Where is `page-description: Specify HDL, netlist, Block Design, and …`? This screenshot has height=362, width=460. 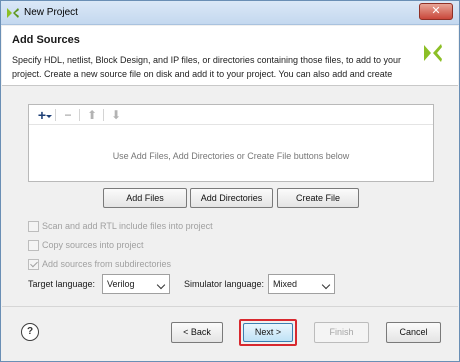
page-description: Specify HDL, netlist, Block Design, and … is located at coordinates (207, 67).